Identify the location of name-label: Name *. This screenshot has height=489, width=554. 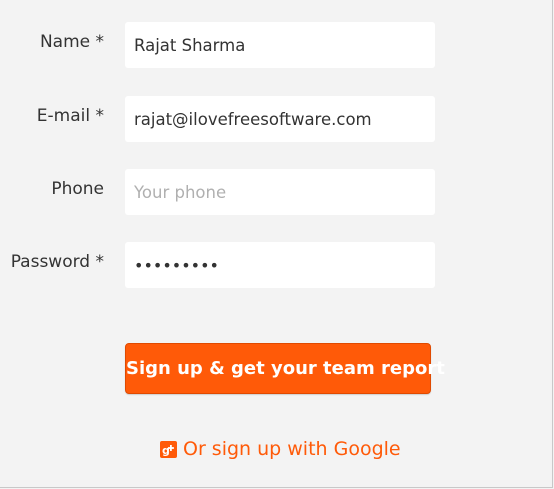
(71, 42).